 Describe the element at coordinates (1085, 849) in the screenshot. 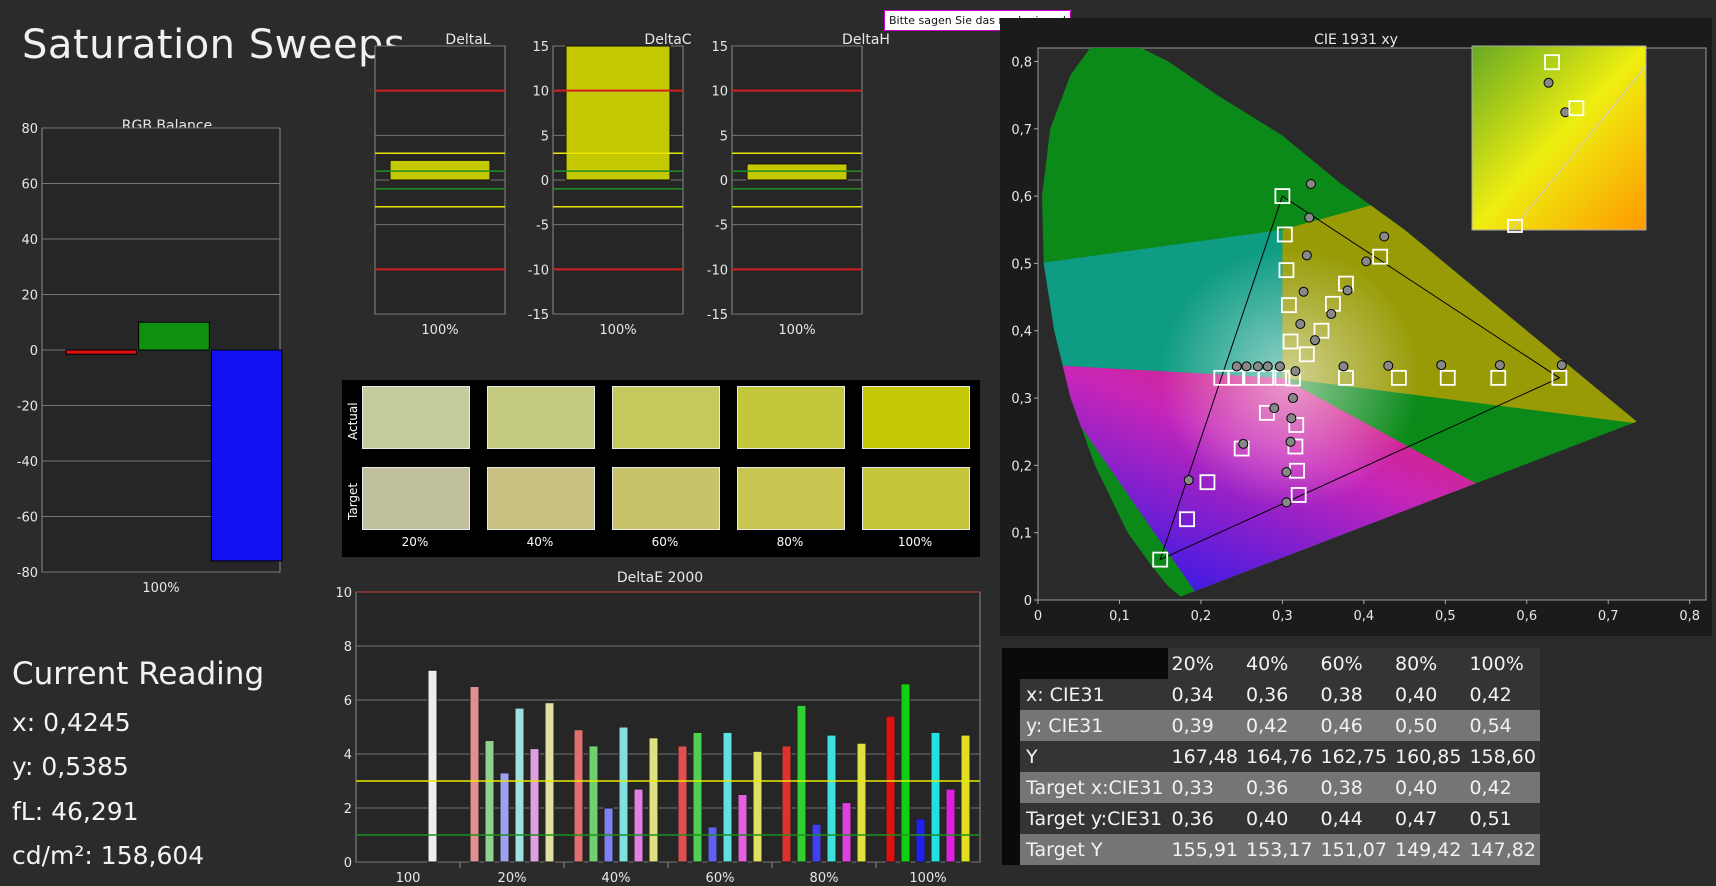

I see `row-label: Target Y` at that location.